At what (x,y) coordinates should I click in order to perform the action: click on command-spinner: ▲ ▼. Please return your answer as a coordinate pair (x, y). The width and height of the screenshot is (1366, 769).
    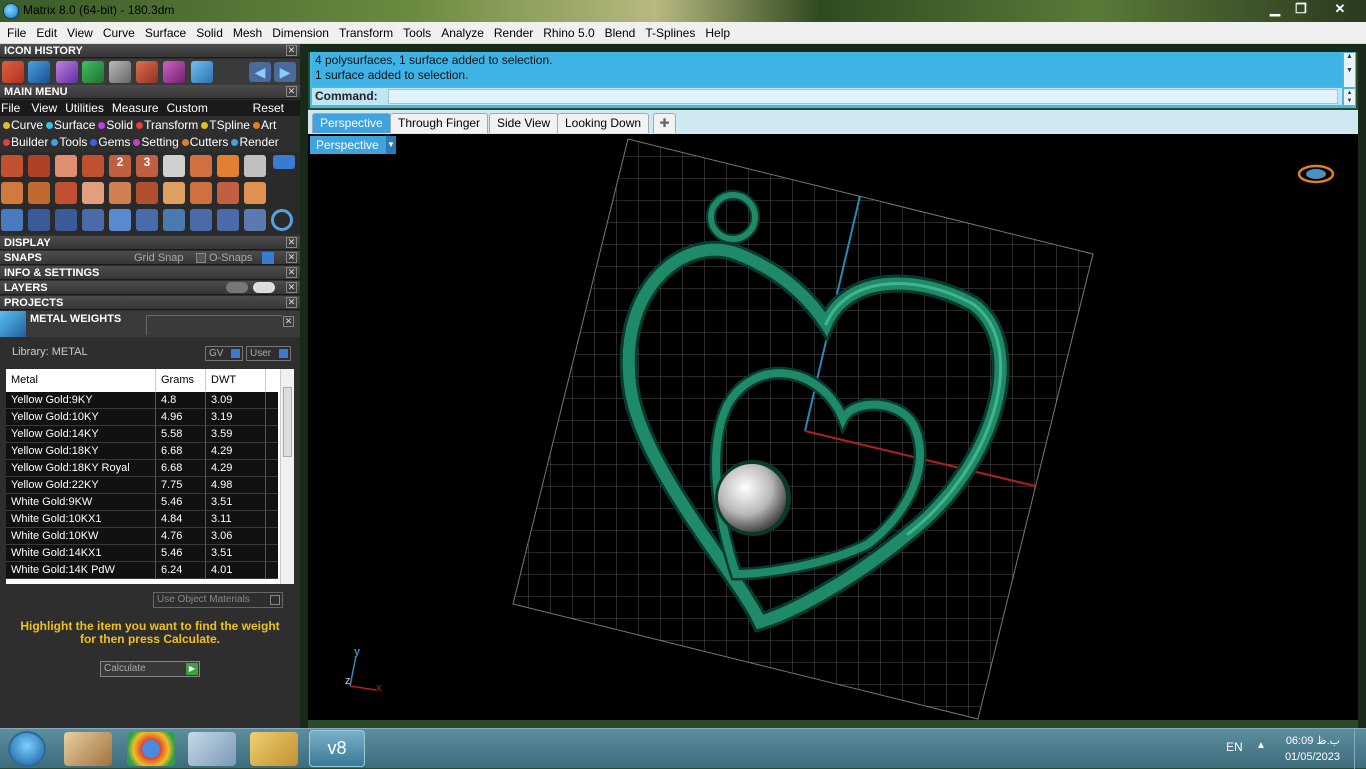
    Looking at the image, I should click on (1349, 97).